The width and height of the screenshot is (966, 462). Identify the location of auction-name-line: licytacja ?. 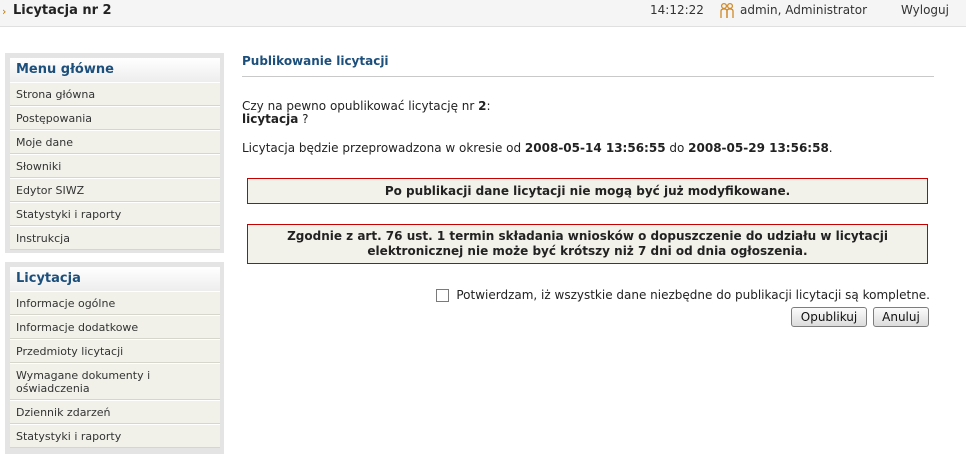
(275, 119).